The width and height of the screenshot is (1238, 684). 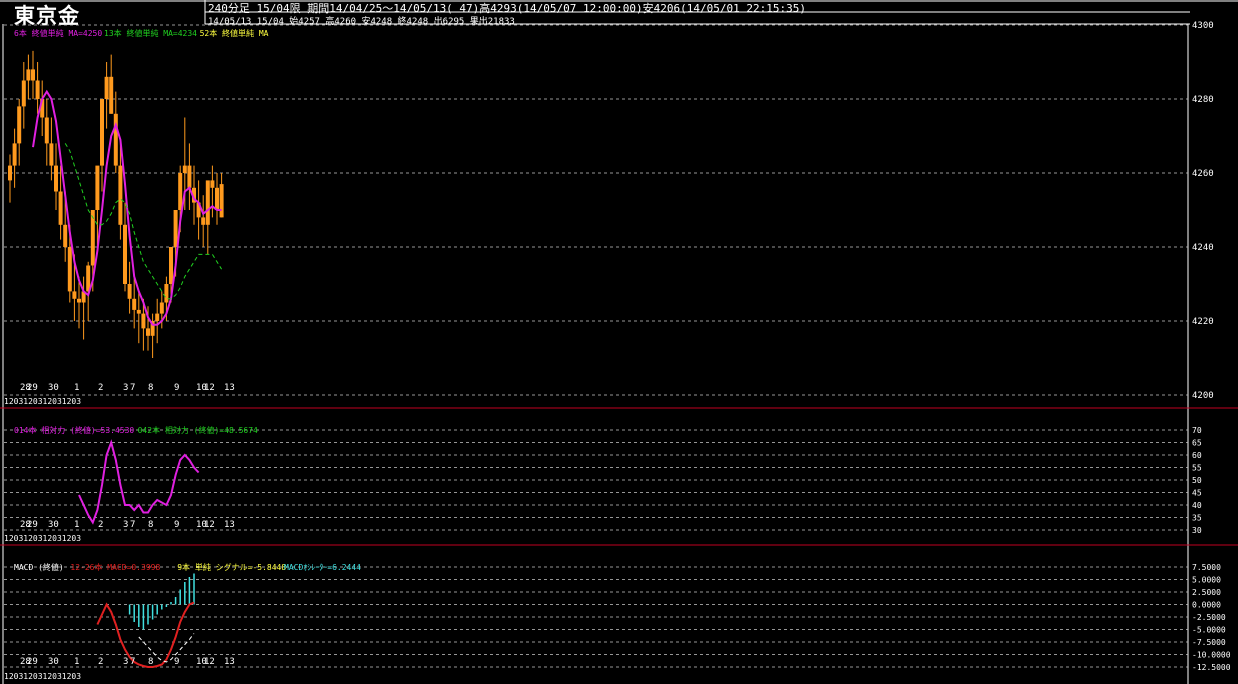 What do you see at coordinates (1209, 617) in the screenshot?
I see `y-tick-label: -2.5000` at bounding box center [1209, 617].